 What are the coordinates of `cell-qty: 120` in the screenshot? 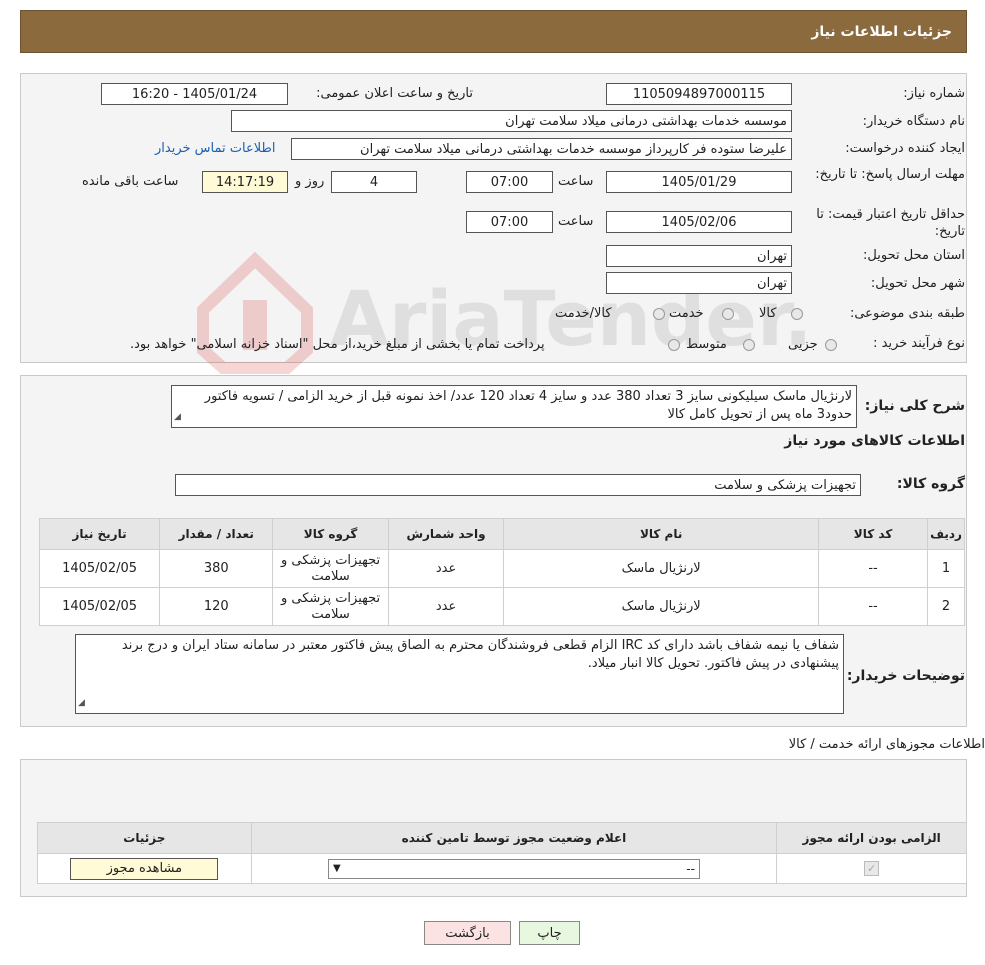 It's located at (216, 606).